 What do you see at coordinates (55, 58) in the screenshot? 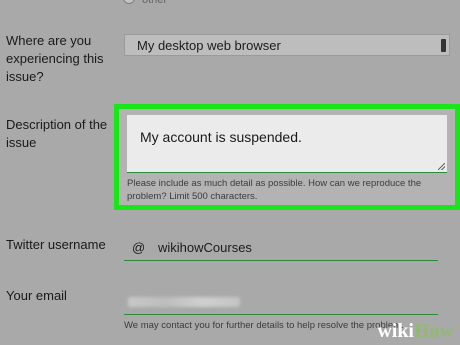
I see `issue-location-label: Where are you experiencing this issue?` at bounding box center [55, 58].